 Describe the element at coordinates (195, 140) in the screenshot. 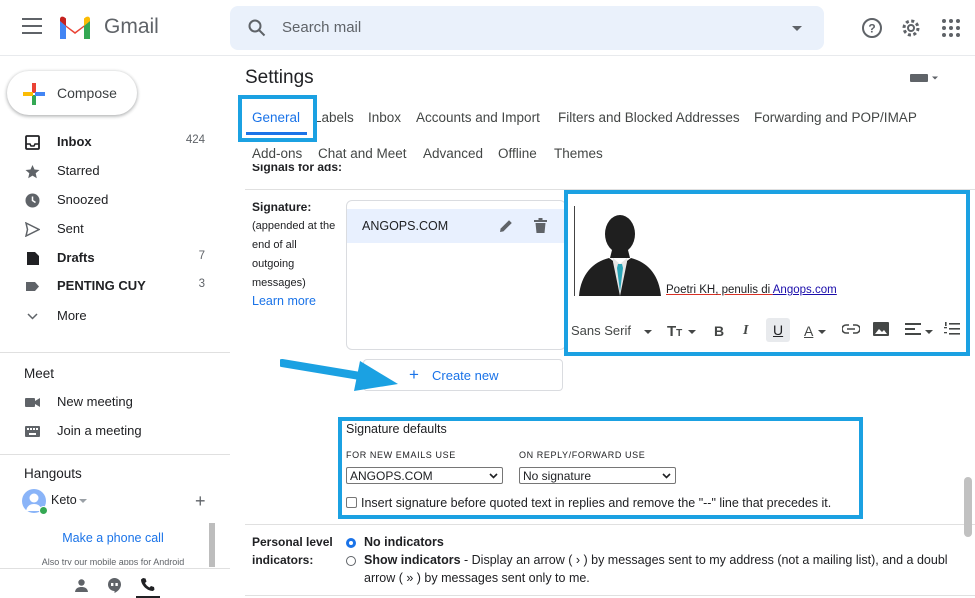

I see `nav-count: 424` at that location.